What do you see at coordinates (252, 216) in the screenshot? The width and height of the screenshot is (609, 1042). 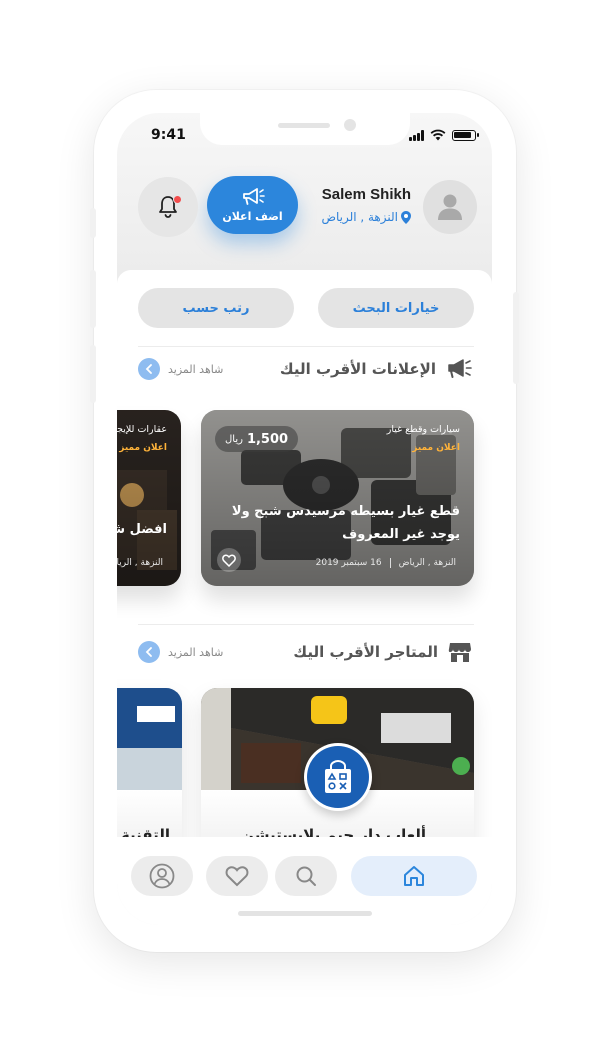 I see `add-ad-label: اضف اعلان` at bounding box center [252, 216].